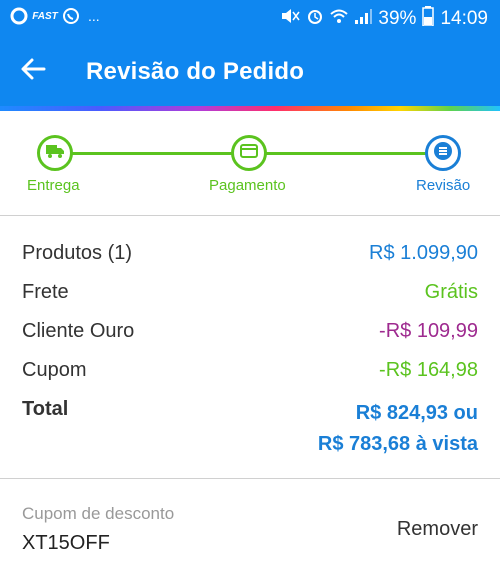 The height and width of the screenshot is (576, 500). I want to click on summary-value: R$ 1.099,90, so click(423, 253).